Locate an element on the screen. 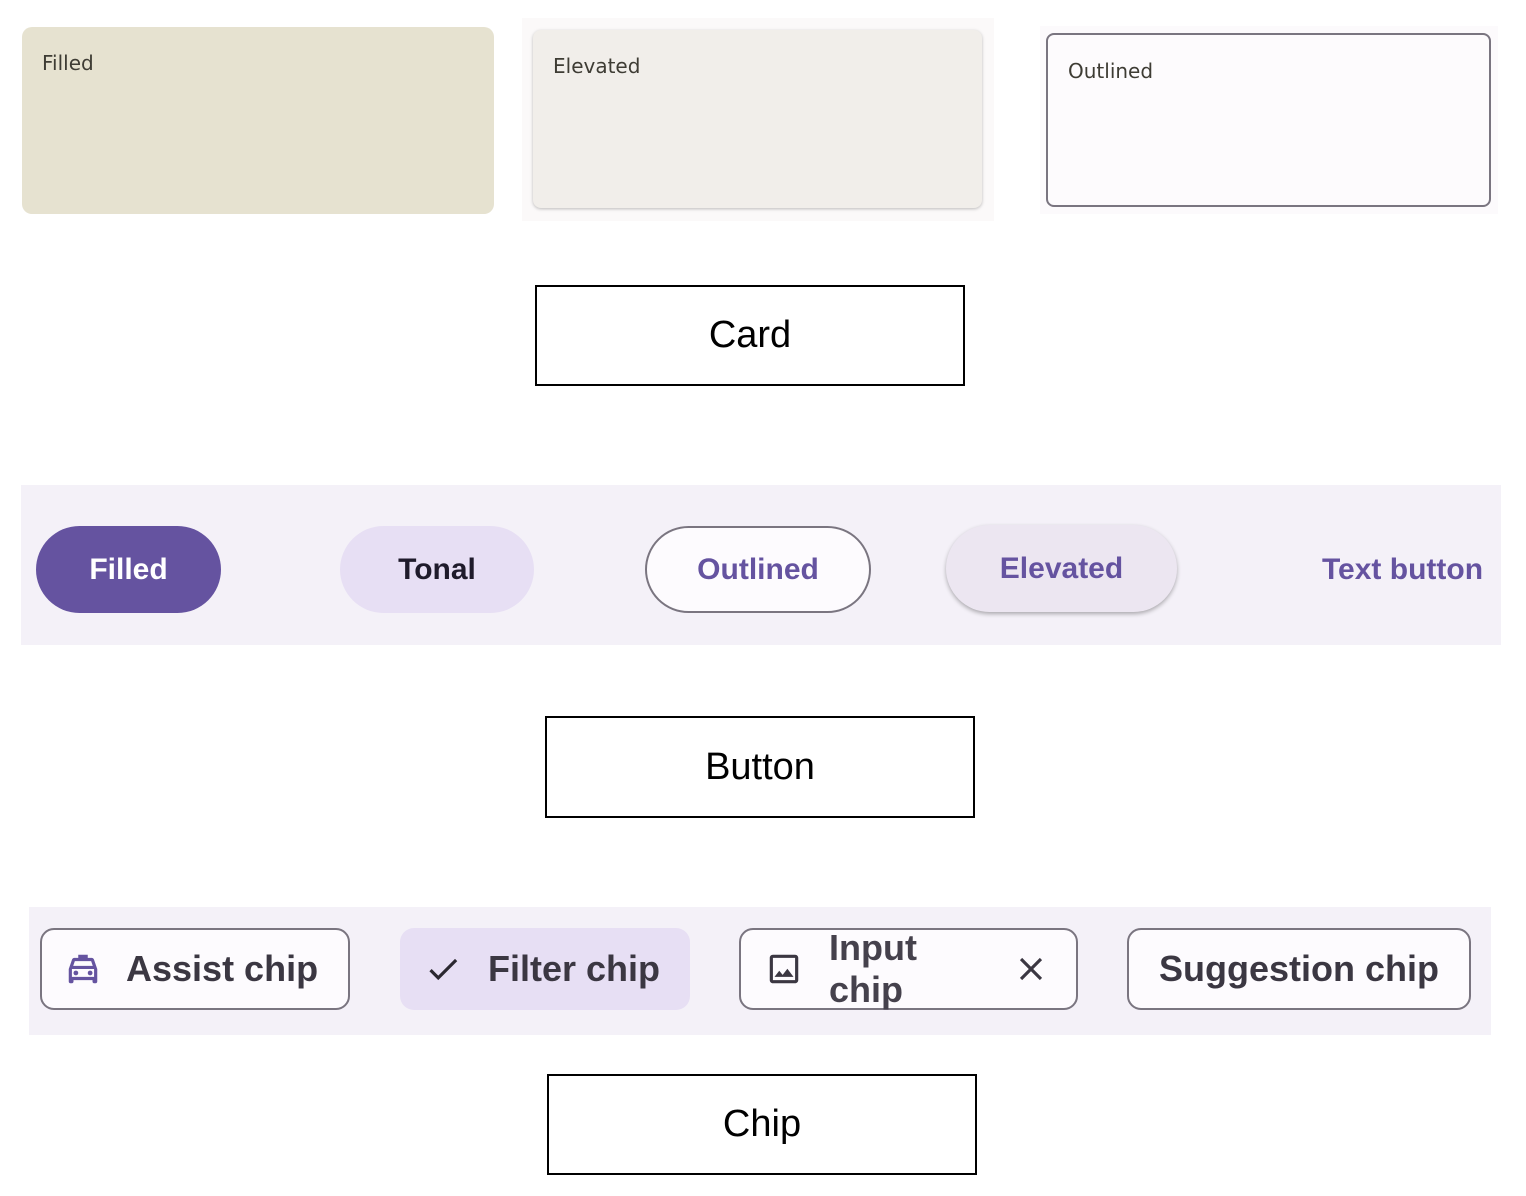  elevated-card-label: Elevated is located at coordinates (597, 66).